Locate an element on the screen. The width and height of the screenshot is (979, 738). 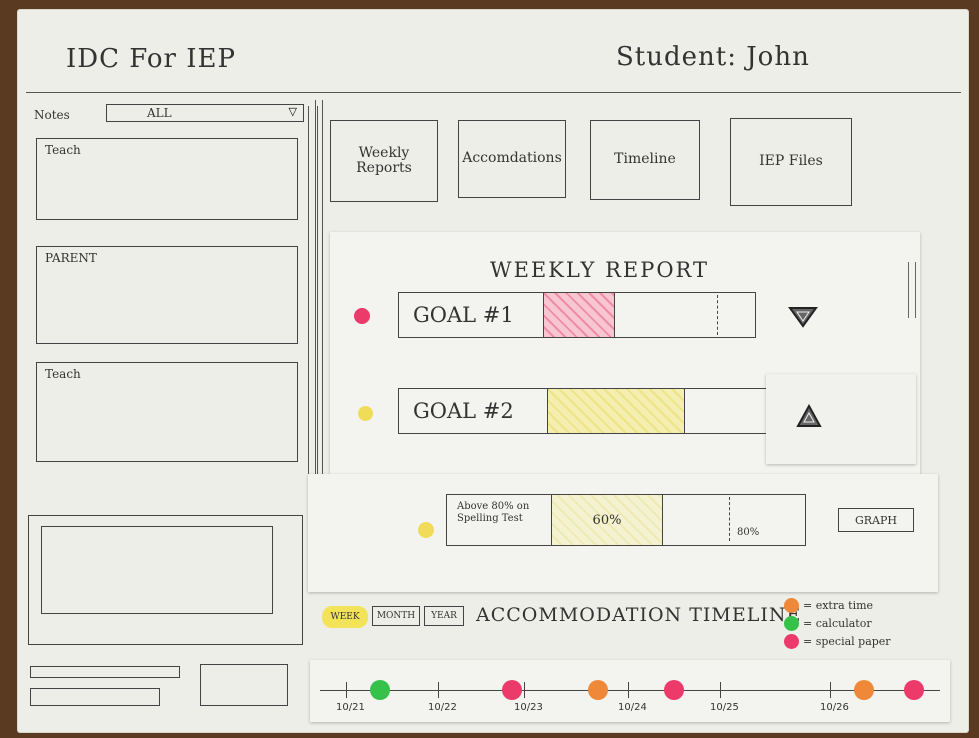
goal-detail-status-dot is located at coordinates (426, 530).